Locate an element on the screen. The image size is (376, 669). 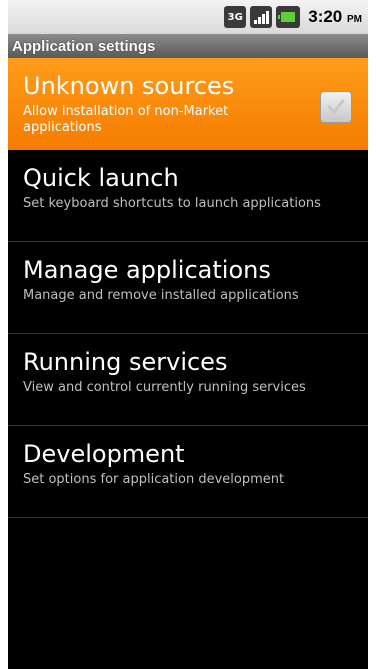
setting-title: Running services is located at coordinates (125, 362).